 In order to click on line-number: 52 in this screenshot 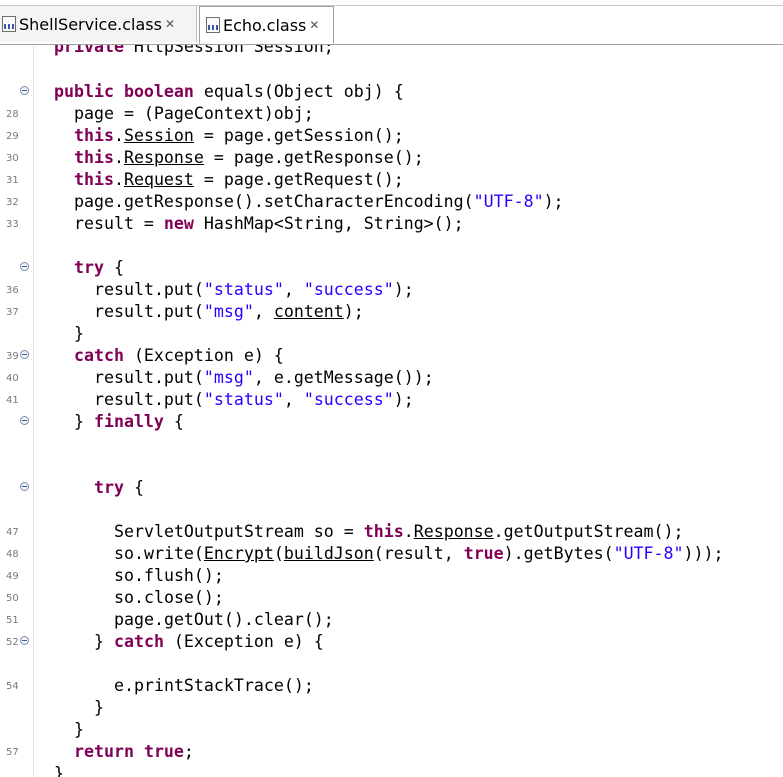, I will do `click(12, 642)`.